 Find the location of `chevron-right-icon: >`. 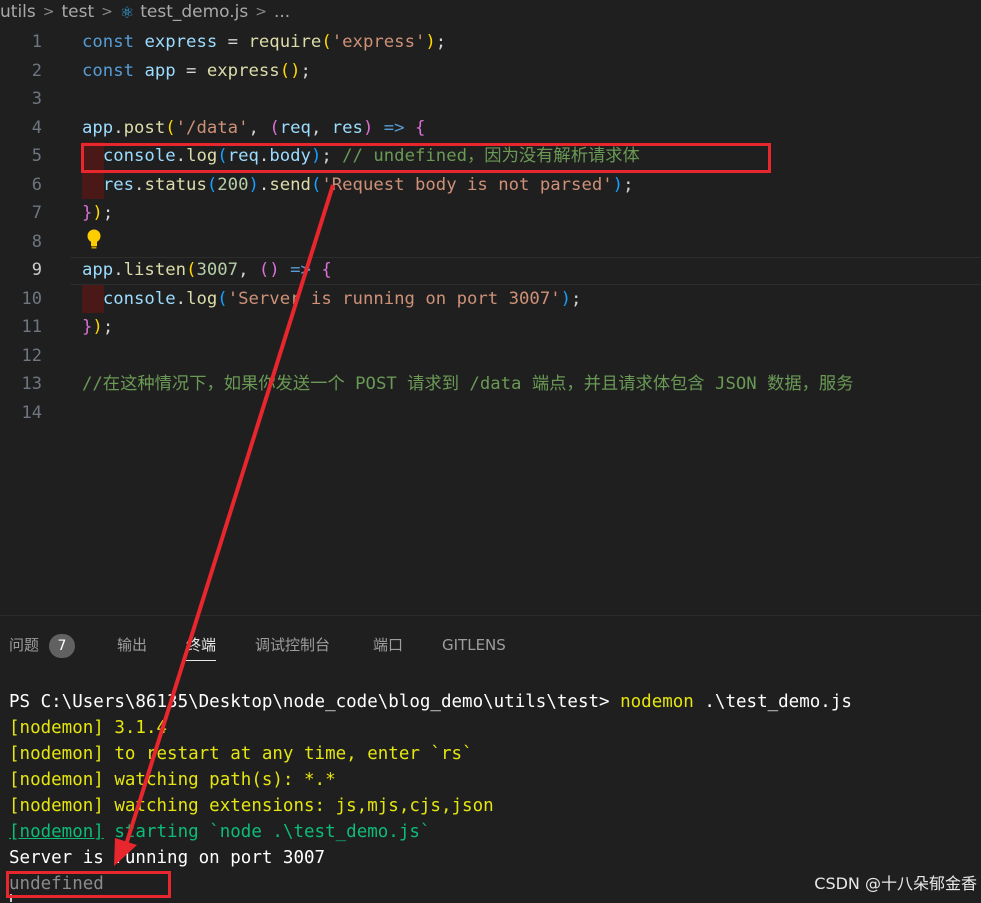

chevron-right-icon: > is located at coordinates (107, 12).